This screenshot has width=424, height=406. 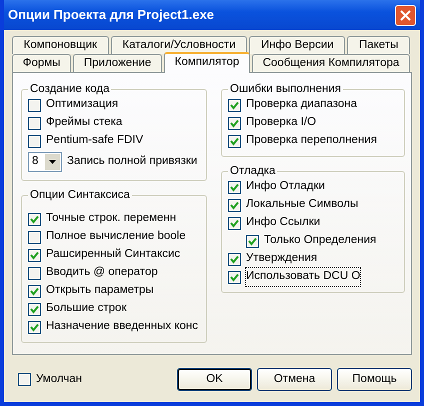 What do you see at coordinates (111, 15) in the screenshot?
I see `window-title: Опции Проекта для Project1.exe` at bounding box center [111, 15].